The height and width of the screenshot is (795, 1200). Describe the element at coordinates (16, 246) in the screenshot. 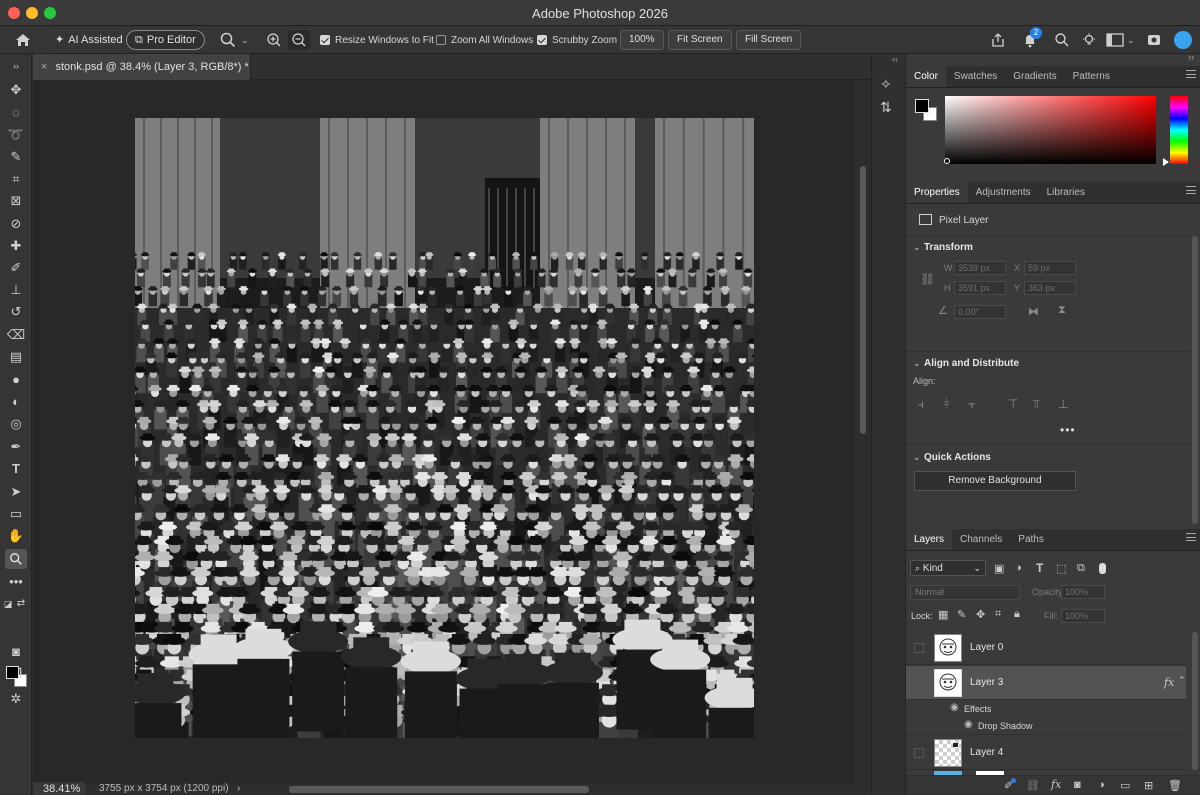

I see `healing-brush-tool-icon: ✚` at that location.